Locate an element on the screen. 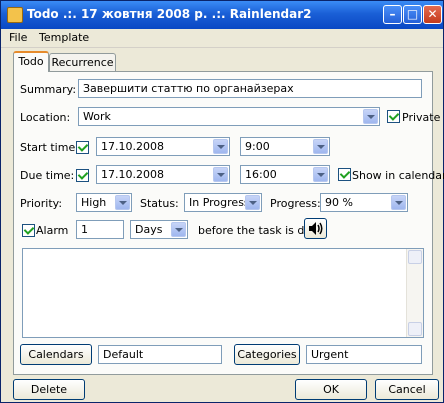  status-value: In Progress is located at coordinates (219, 202).